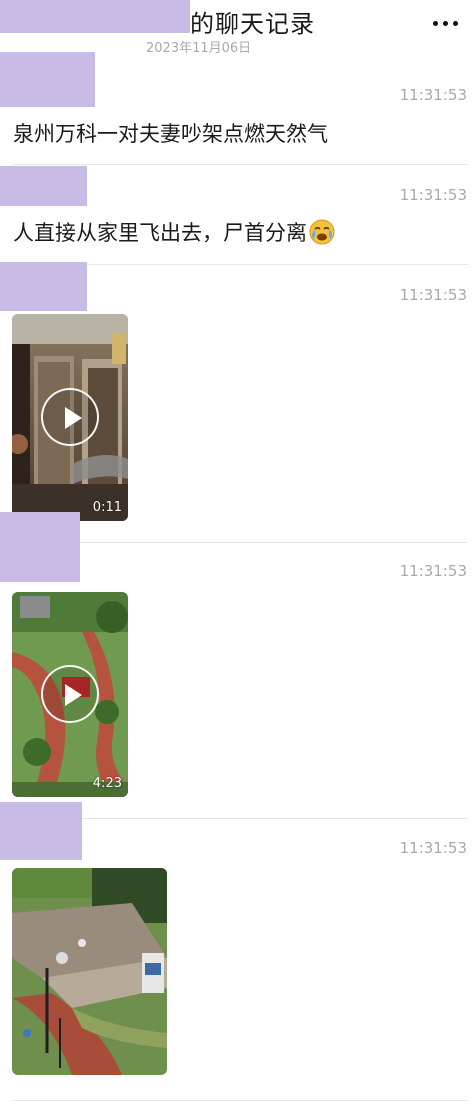 This screenshot has height=1107, width=473. I want to click on video-duration: 4:23, so click(107, 783).